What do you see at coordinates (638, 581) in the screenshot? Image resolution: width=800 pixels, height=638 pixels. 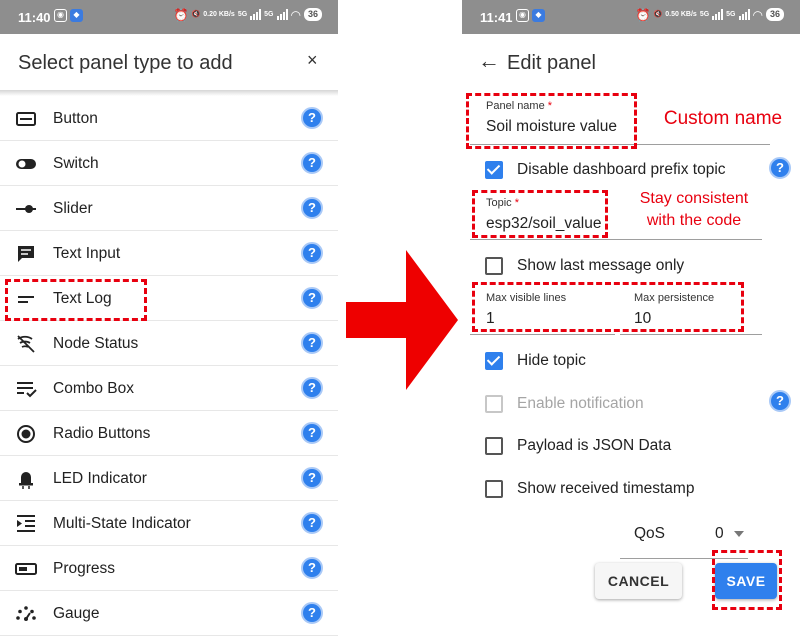 I see `cancel-button: CANCEL` at bounding box center [638, 581].